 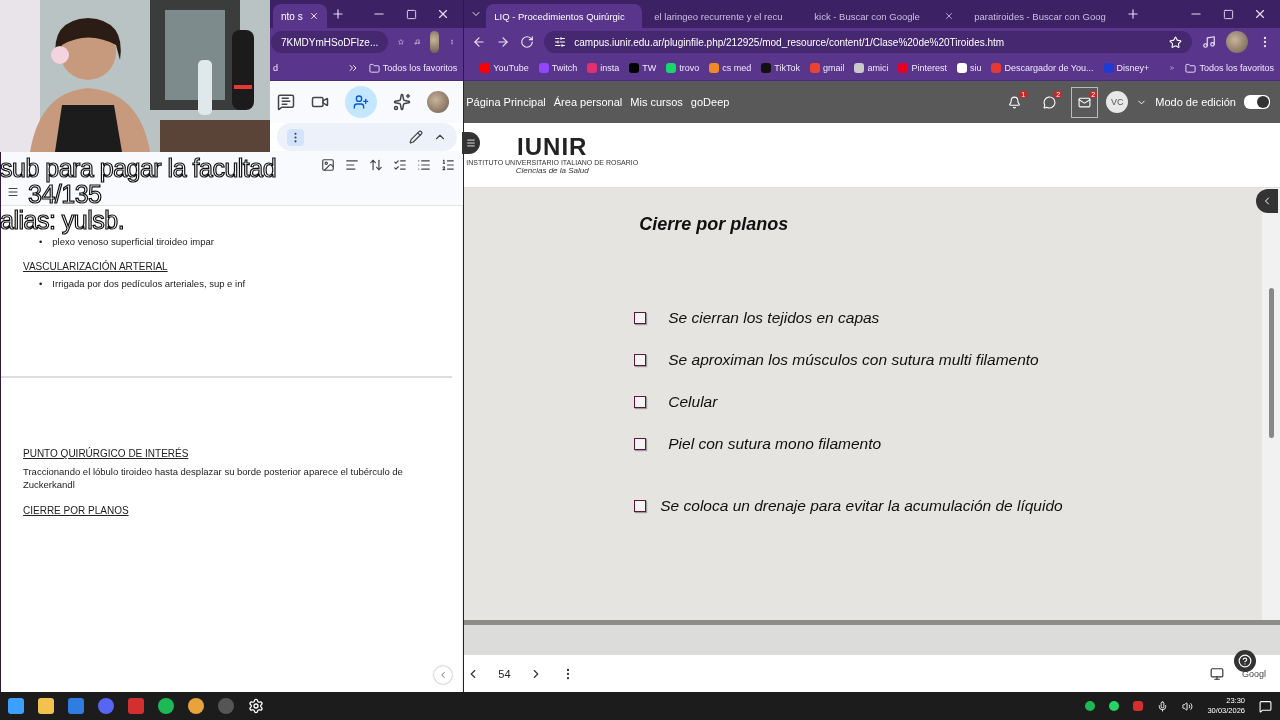 I want to click on more-button, so click(x=295, y=137).